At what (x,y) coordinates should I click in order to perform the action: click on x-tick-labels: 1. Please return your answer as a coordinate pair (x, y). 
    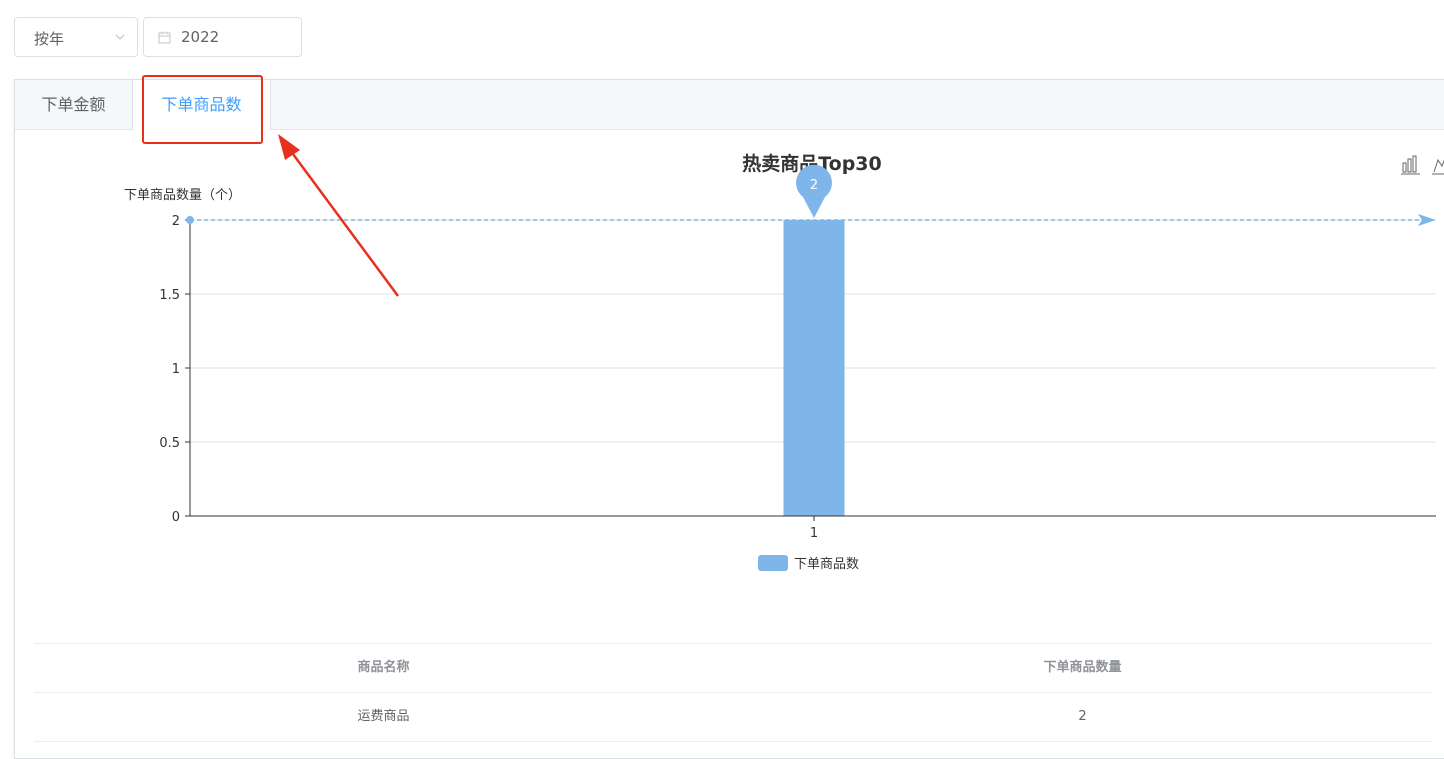
    Looking at the image, I should click on (814, 533).